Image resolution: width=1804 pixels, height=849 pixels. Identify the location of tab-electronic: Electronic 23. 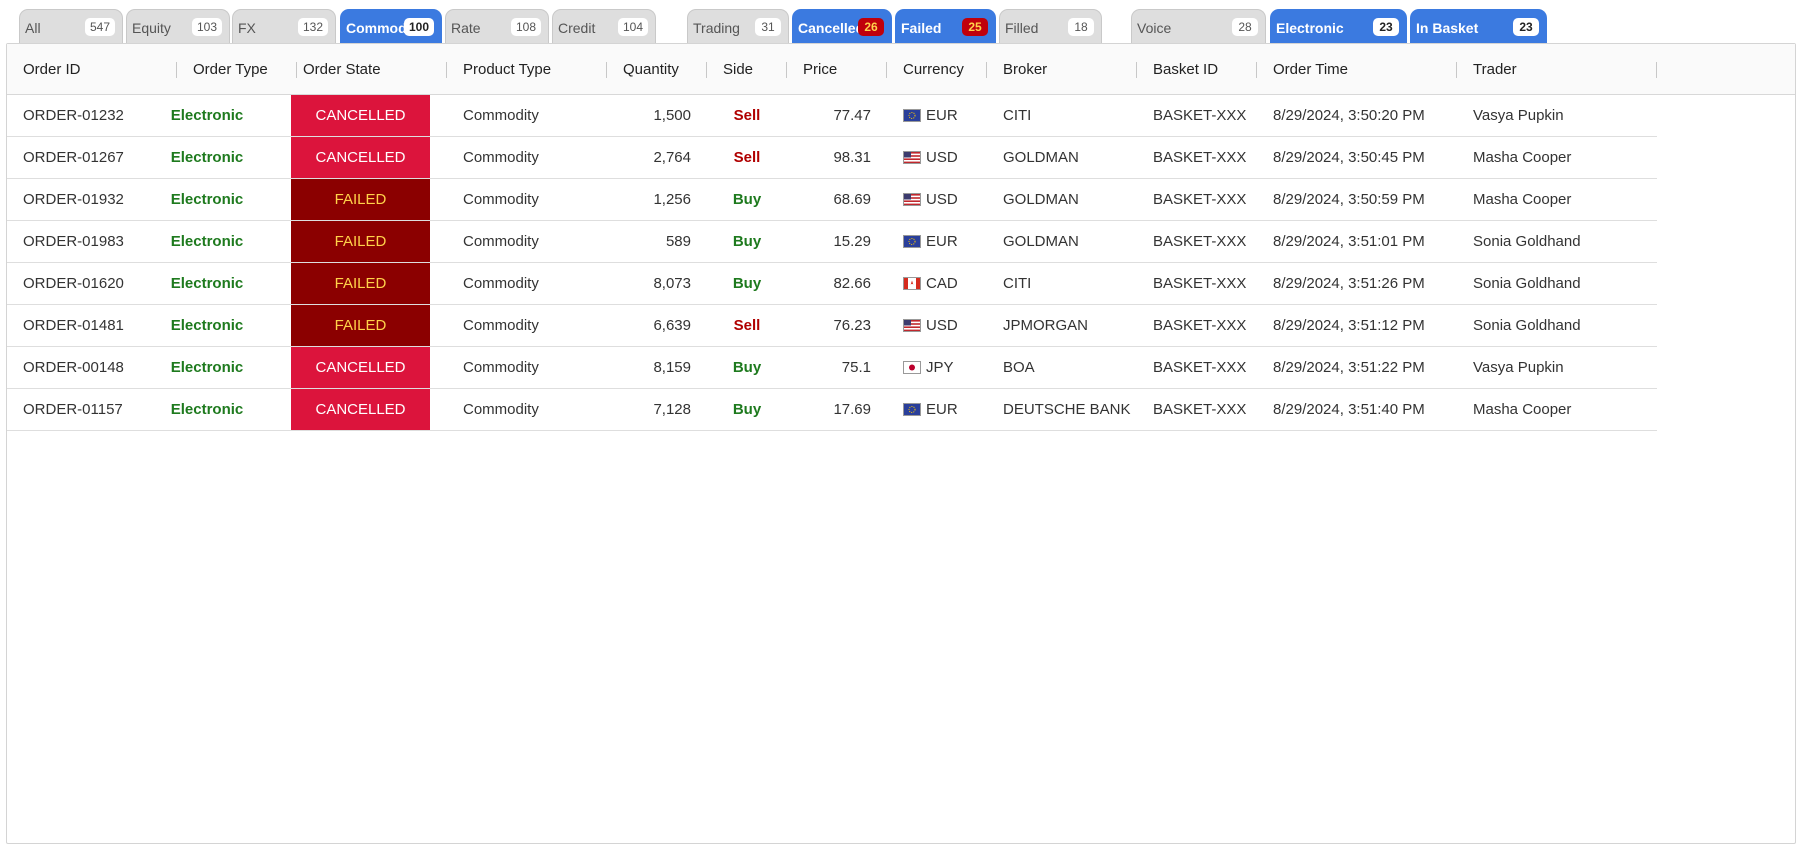
(1338, 26).